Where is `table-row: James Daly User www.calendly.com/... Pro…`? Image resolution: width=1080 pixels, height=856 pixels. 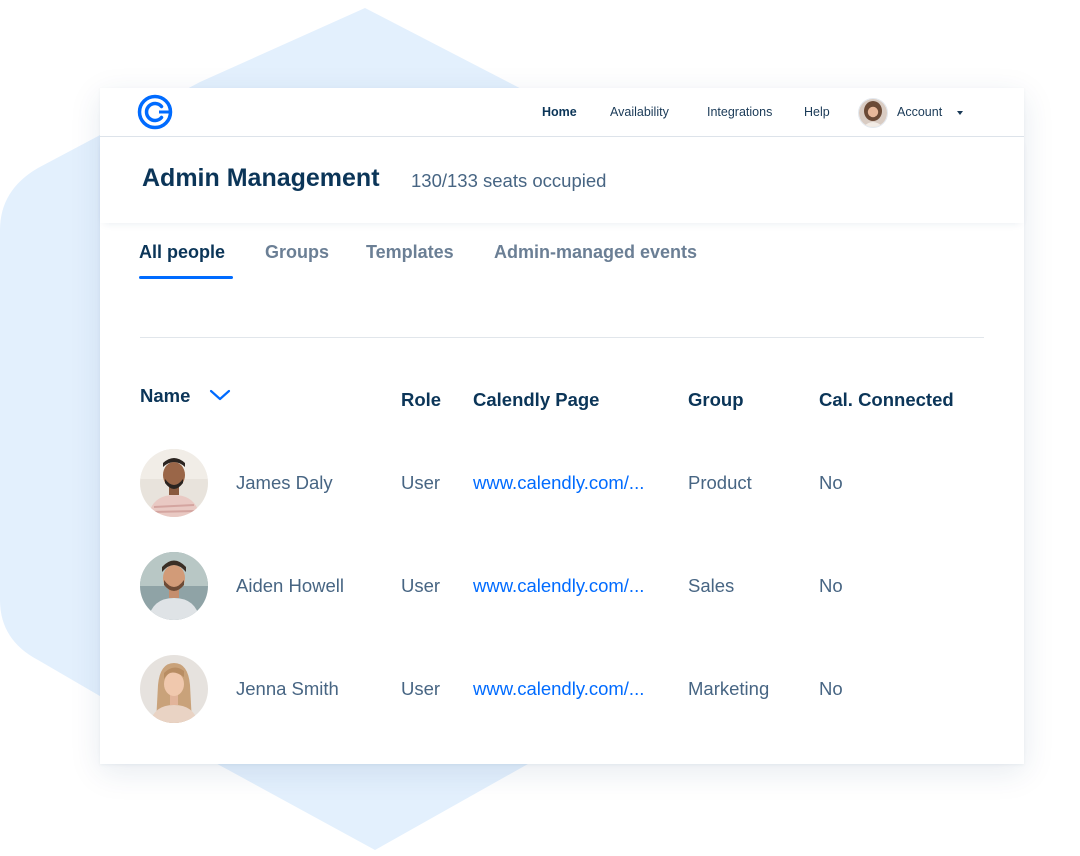
table-row: James Daly User www.calendly.com/... Pro… is located at coordinates (562, 483).